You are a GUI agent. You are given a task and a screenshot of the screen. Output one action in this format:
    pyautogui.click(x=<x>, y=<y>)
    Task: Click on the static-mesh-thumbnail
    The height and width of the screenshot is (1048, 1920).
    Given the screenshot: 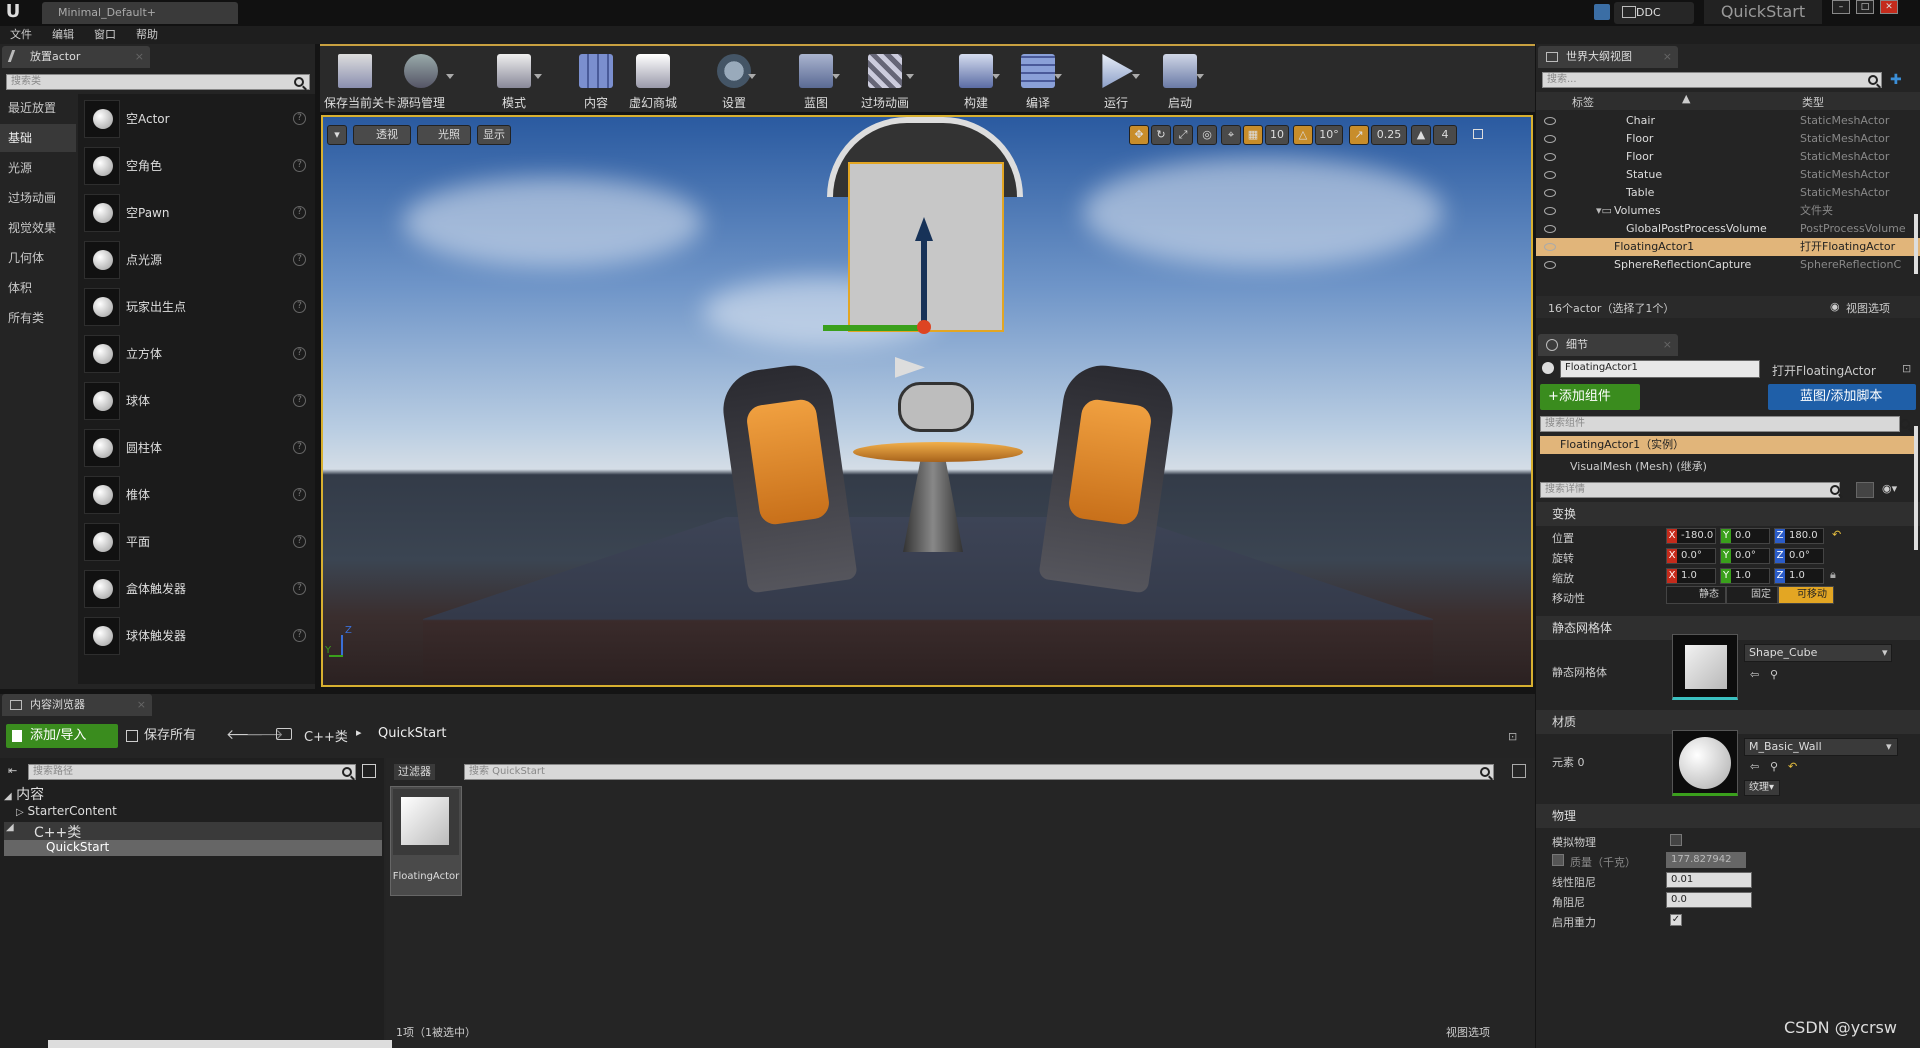 What is the action you would take?
    pyautogui.click(x=1705, y=667)
    